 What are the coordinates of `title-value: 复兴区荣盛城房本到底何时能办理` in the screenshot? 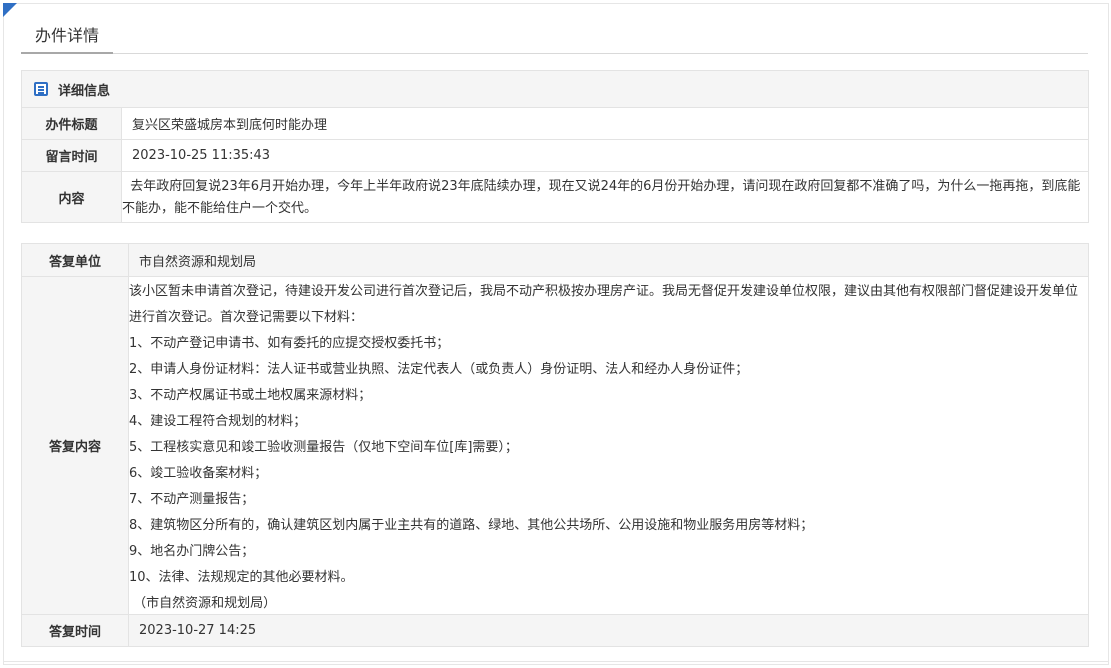 It's located at (230, 125).